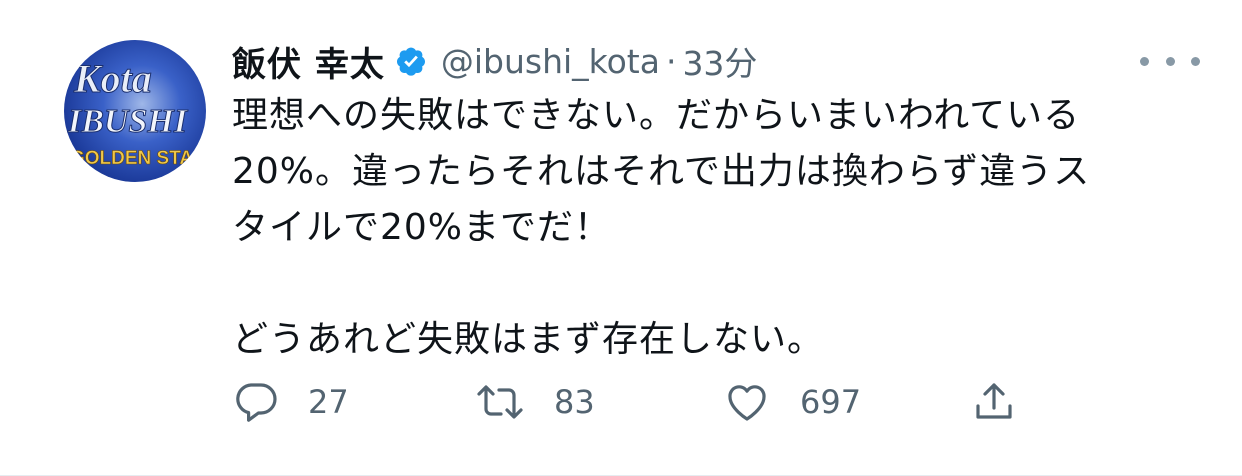 This screenshot has width=1242, height=476. I want to click on tweet-actions: 27 83 697, so click(682, 402).